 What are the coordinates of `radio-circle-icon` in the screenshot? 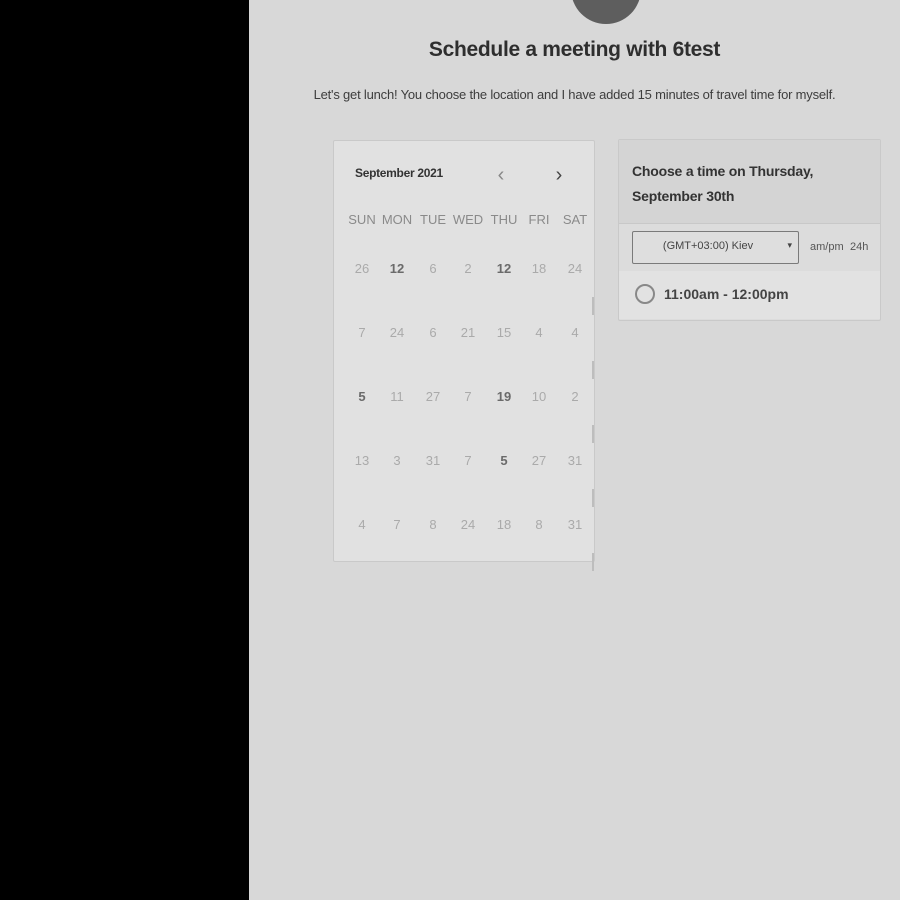 It's located at (645, 294).